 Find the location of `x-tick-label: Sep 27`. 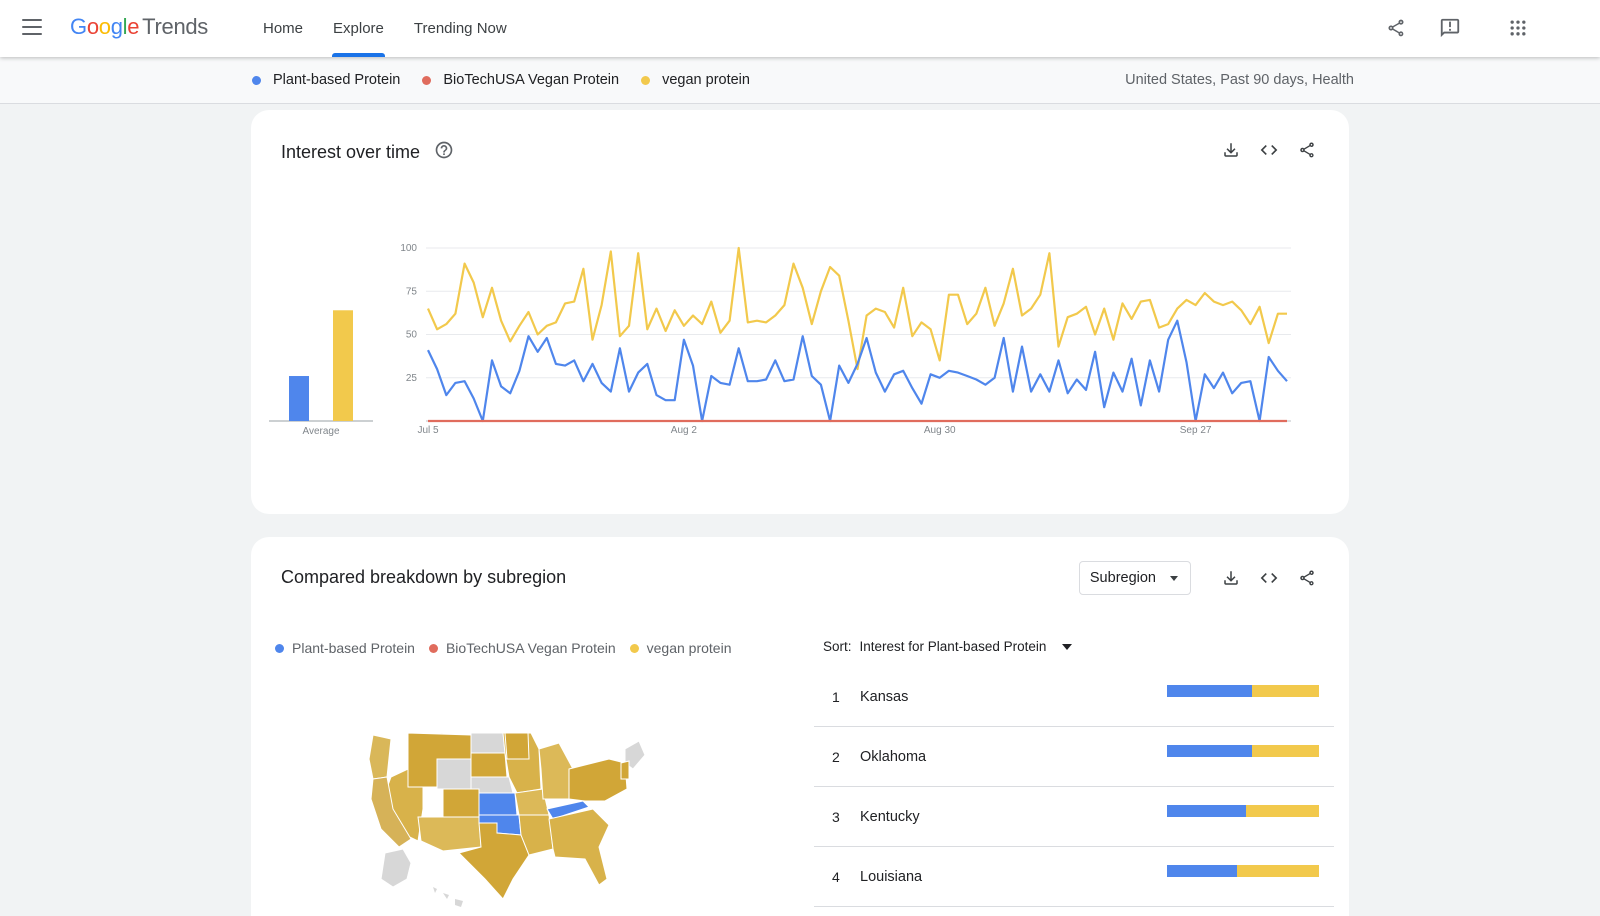

x-tick-label: Sep 27 is located at coordinates (1196, 430).